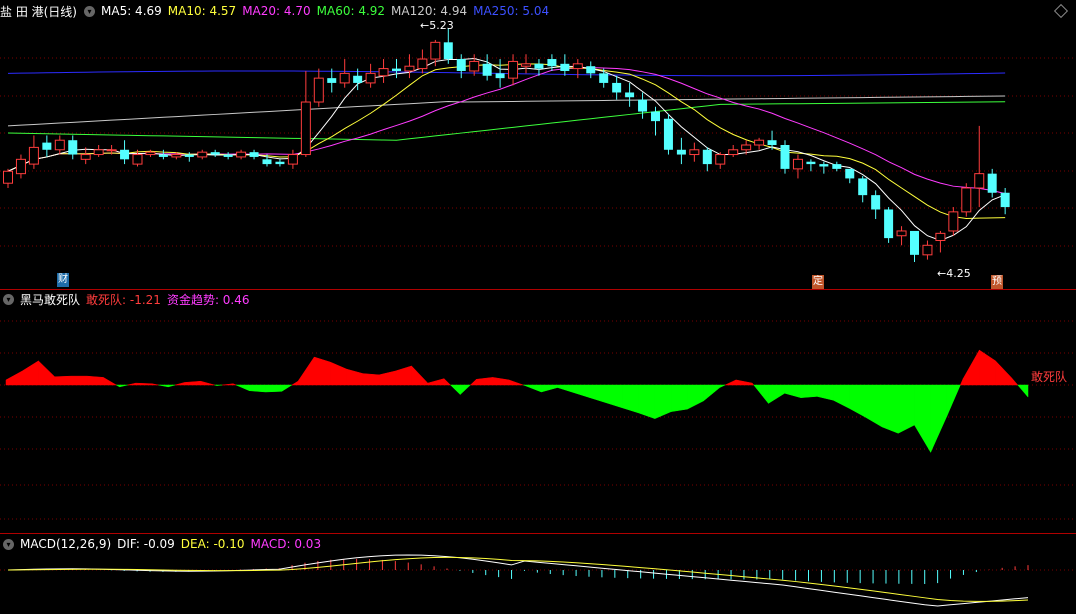 The image size is (1076, 614). What do you see at coordinates (63, 280) in the screenshot?
I see `event-marker-financial: 财` at bounding box center [63, 280].